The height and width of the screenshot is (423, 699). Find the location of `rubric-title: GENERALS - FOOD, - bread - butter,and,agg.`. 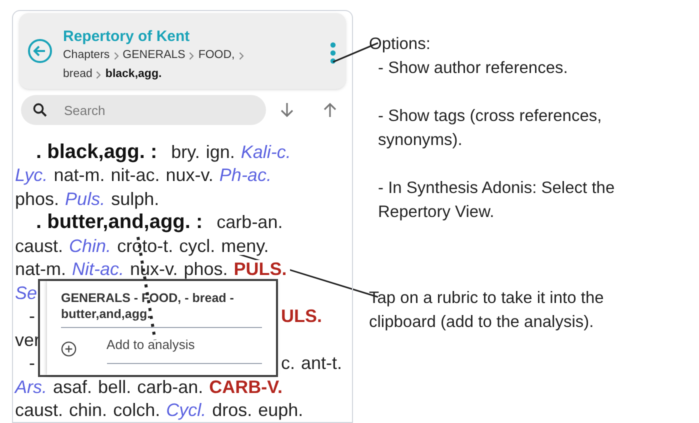

rubric-title: GENERALS - FOOD, - bread - butter,and,agg. is located at coordinates (161, 309).